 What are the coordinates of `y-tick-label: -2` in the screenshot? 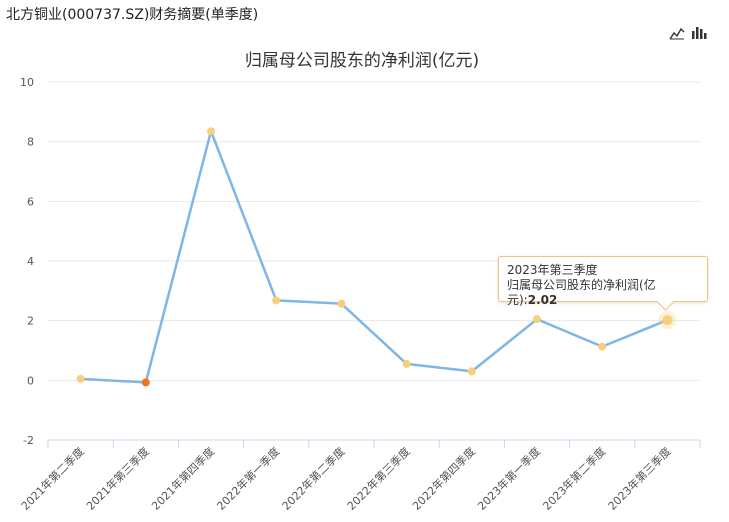 It's located at (28, 440).